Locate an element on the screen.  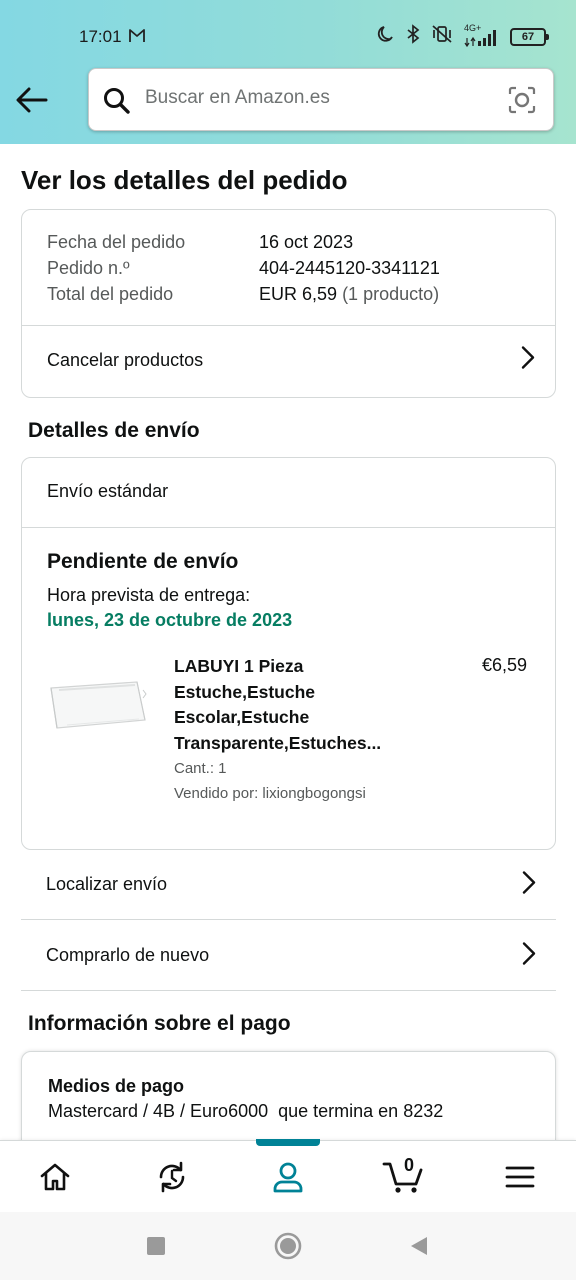
back-arrow-icon is located at coordinates (32, 100).